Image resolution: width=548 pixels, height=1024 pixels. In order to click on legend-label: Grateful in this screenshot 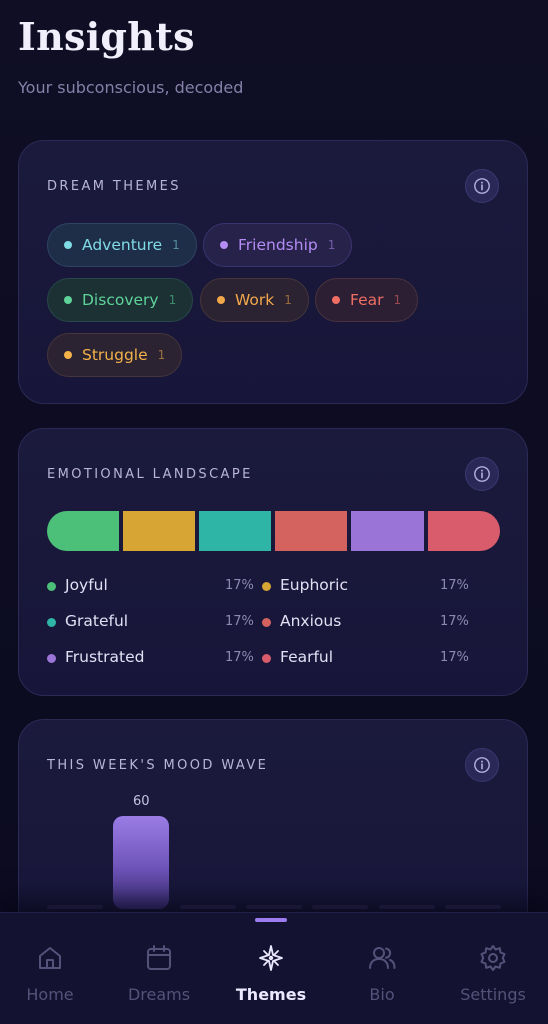, I will do `click(97, 621)`.